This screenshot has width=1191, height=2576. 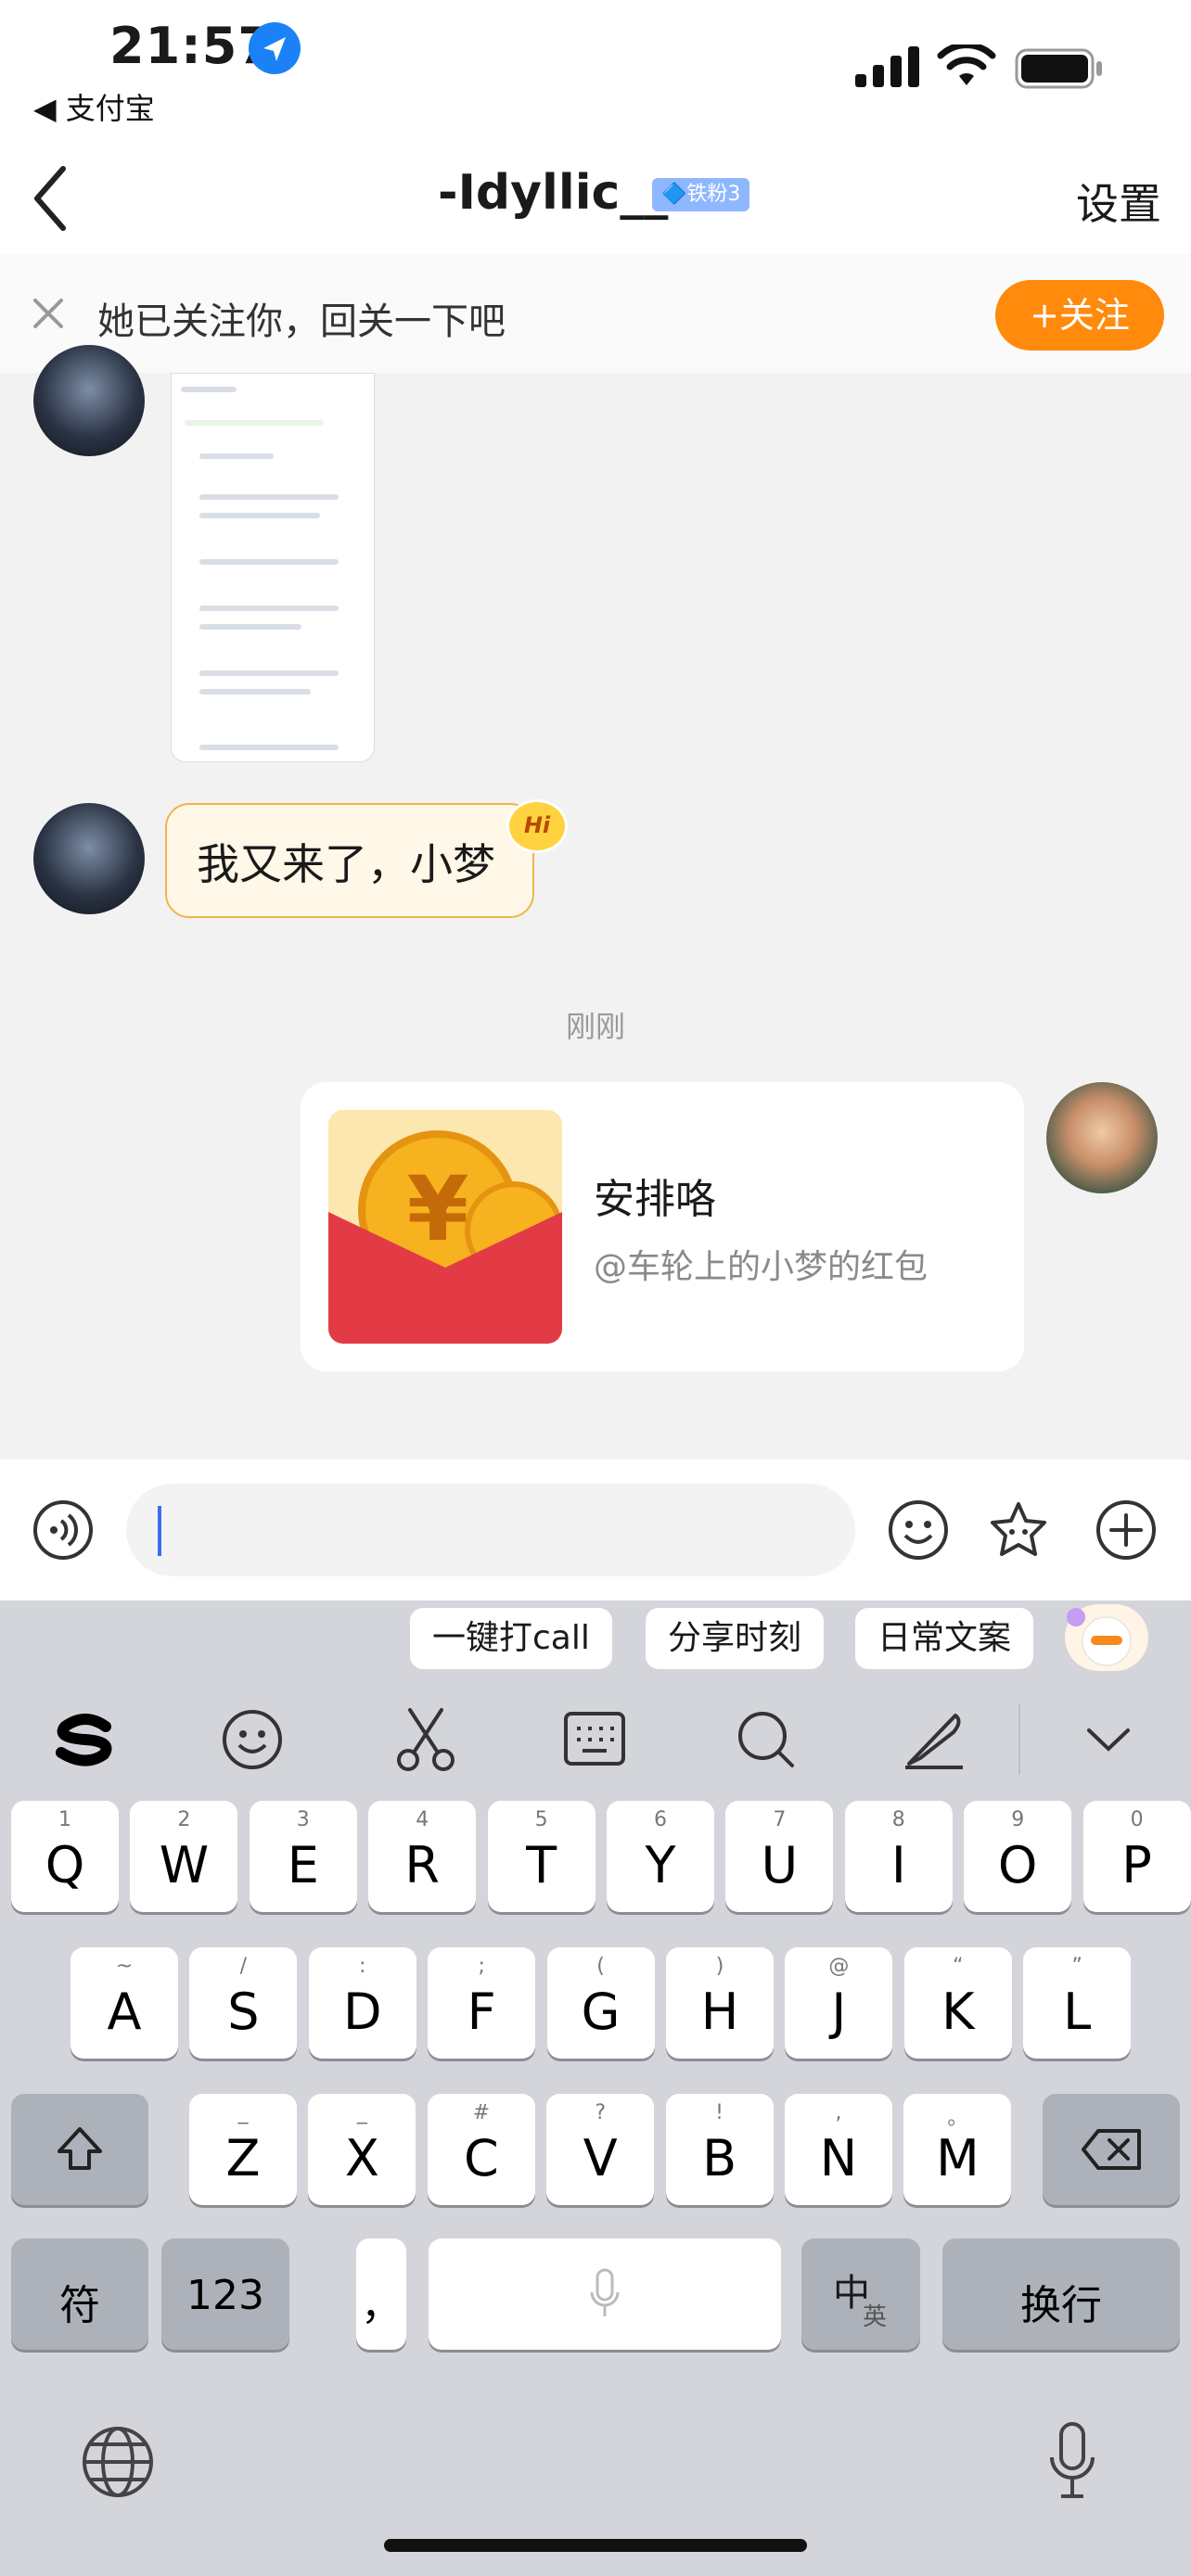 I want to click on key-q: 1Q, so click(x=65, y=1856).